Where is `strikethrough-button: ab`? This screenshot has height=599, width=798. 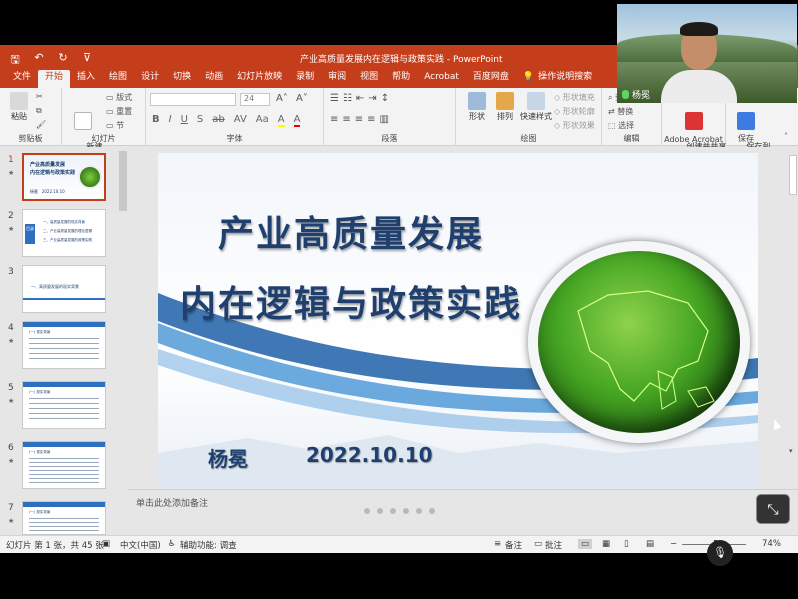 strikethrough-button: ab is located at coordinates (218, 120).